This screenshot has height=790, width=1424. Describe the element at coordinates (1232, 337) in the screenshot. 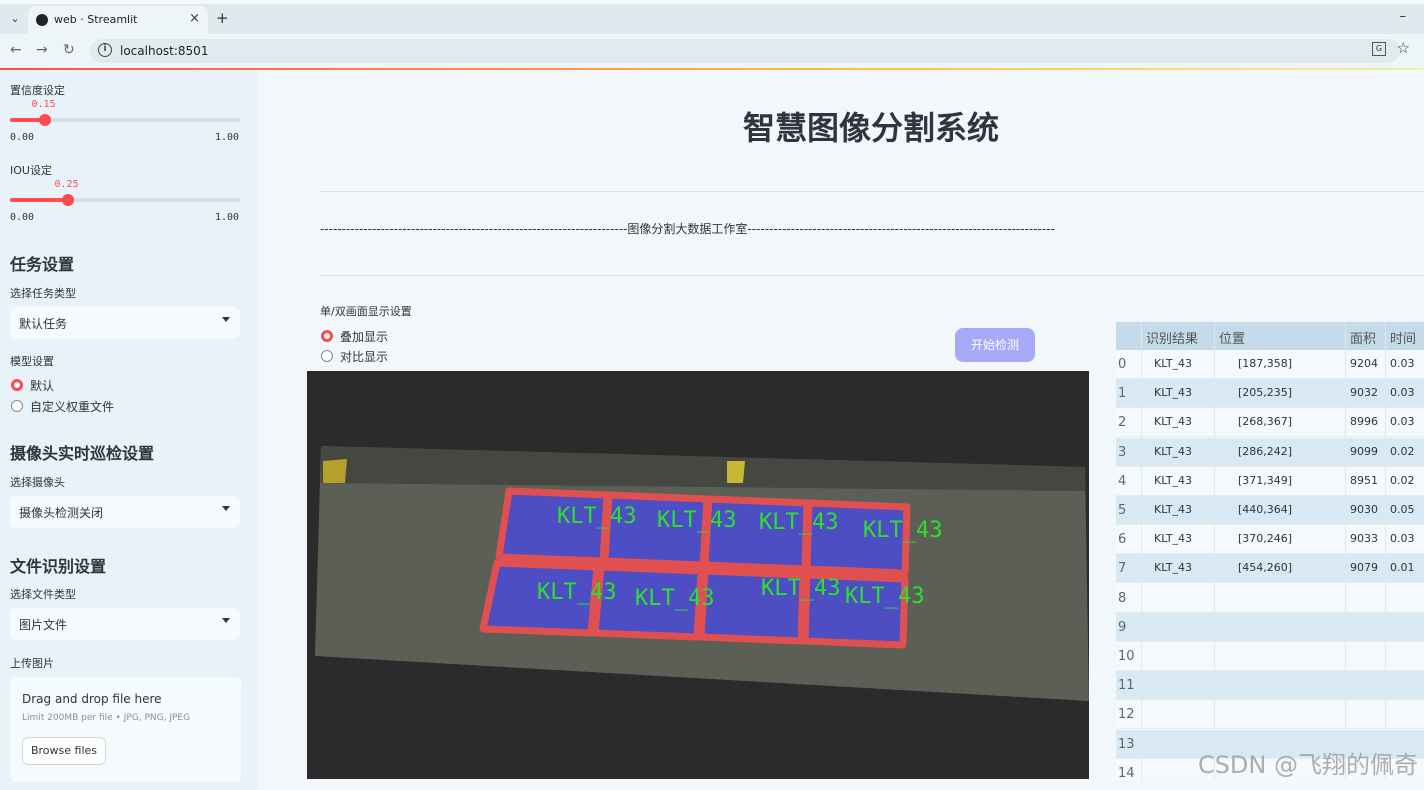

I see `header-position: 位置` at that location.